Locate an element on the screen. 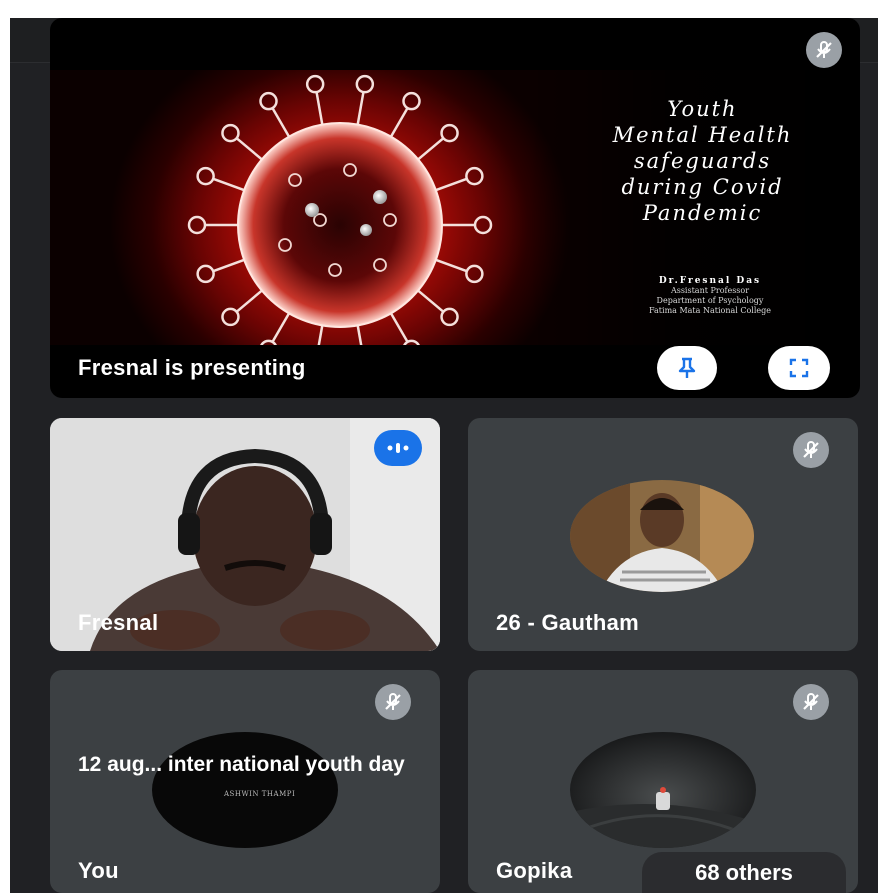 The height and width of the screenshot is (893, 890). avatar: ASHWIN THAMPI is located at coordinates (245, 790).